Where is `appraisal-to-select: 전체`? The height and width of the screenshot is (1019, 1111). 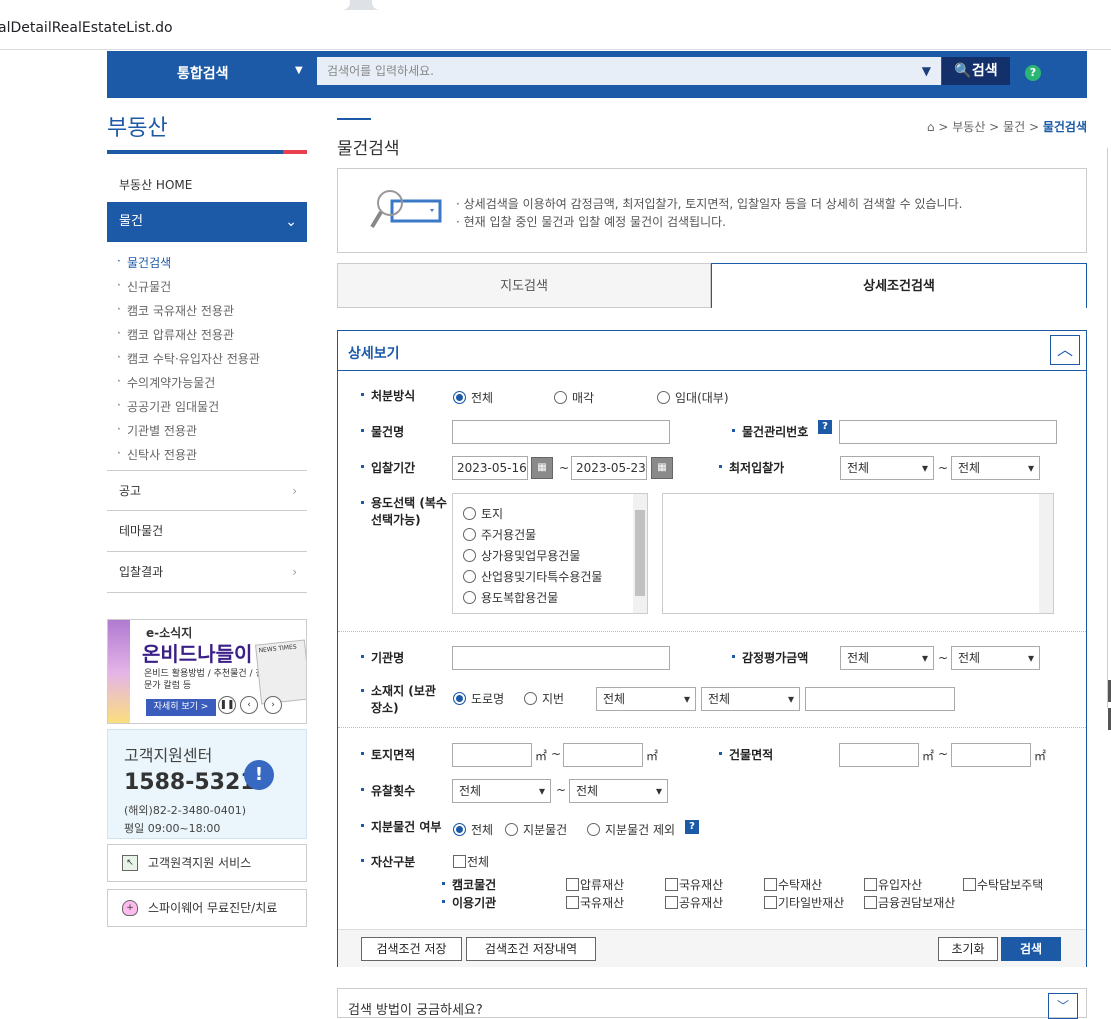
appraisal-to-select: 전체 is located at coordinates (995, 658).